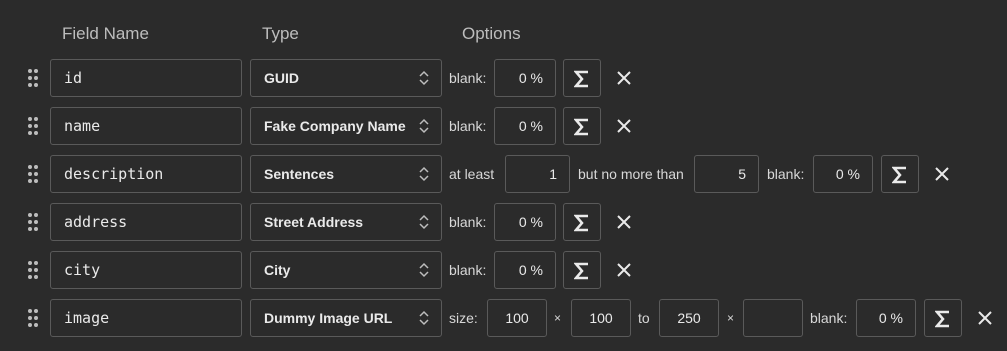 This screenshot has height=351, width=1007. Describe the element at coordinates (146, 318) in the screenshot. I see `field-name-input: image` at that location.